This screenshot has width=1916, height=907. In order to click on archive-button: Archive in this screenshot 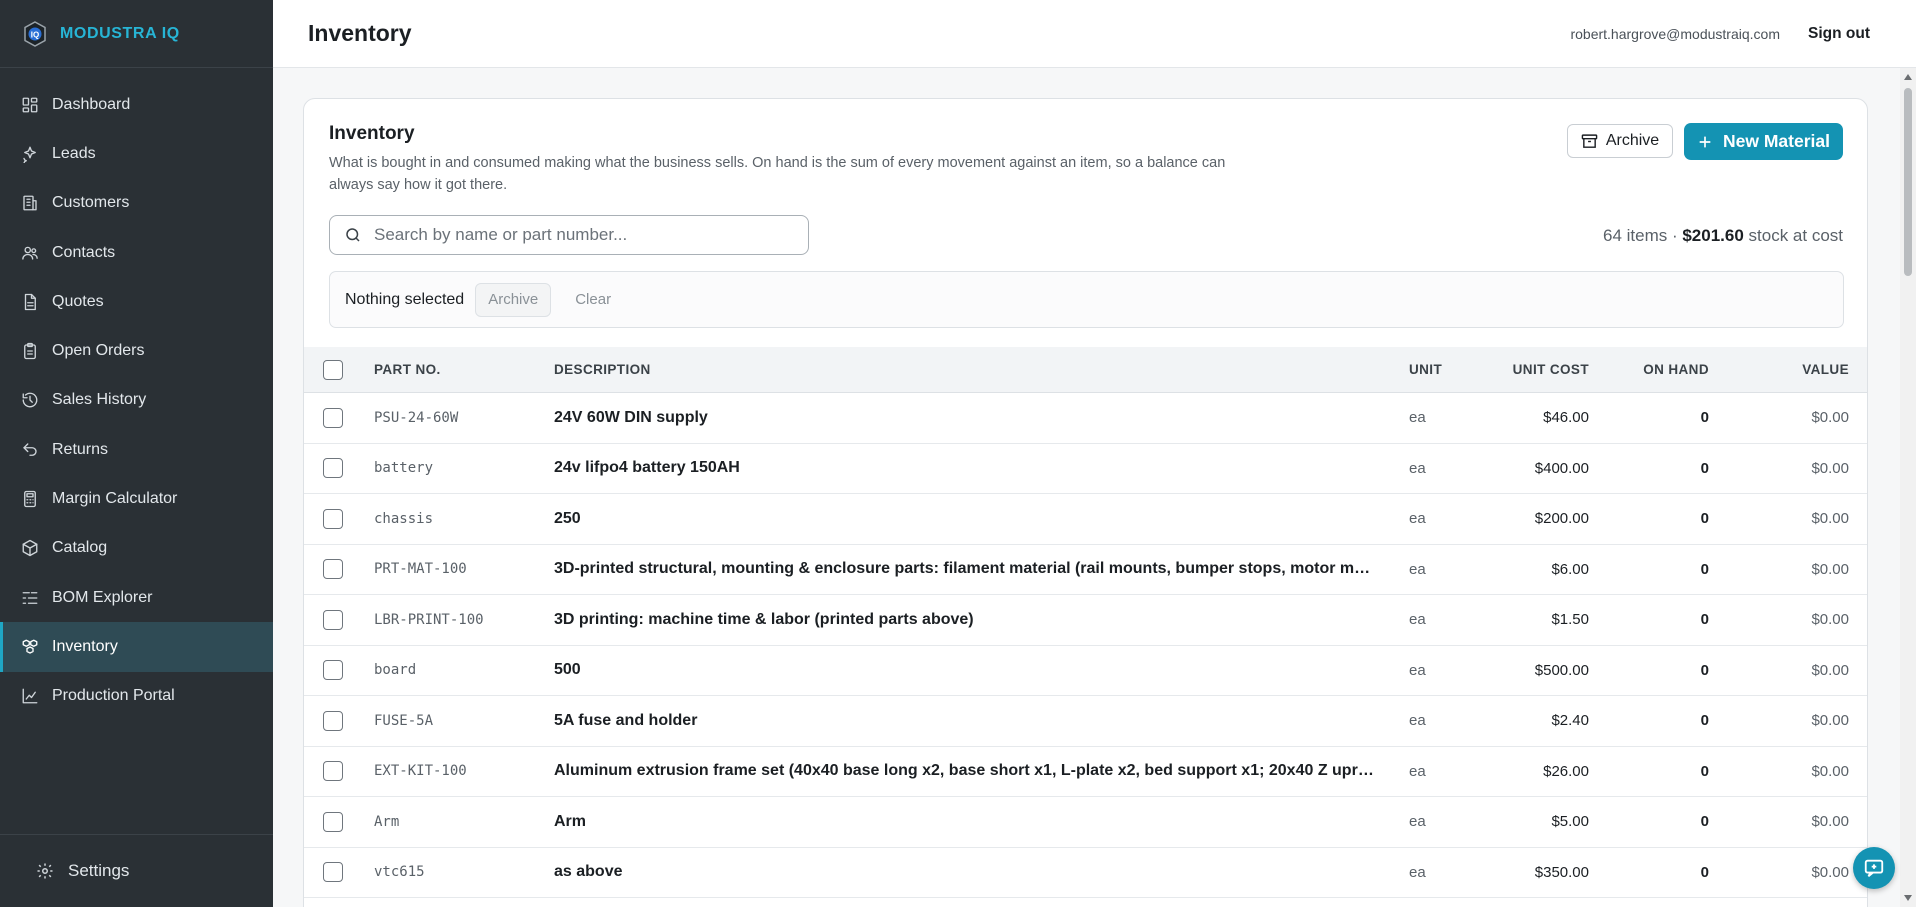, I will do `click(1620, 141)`.